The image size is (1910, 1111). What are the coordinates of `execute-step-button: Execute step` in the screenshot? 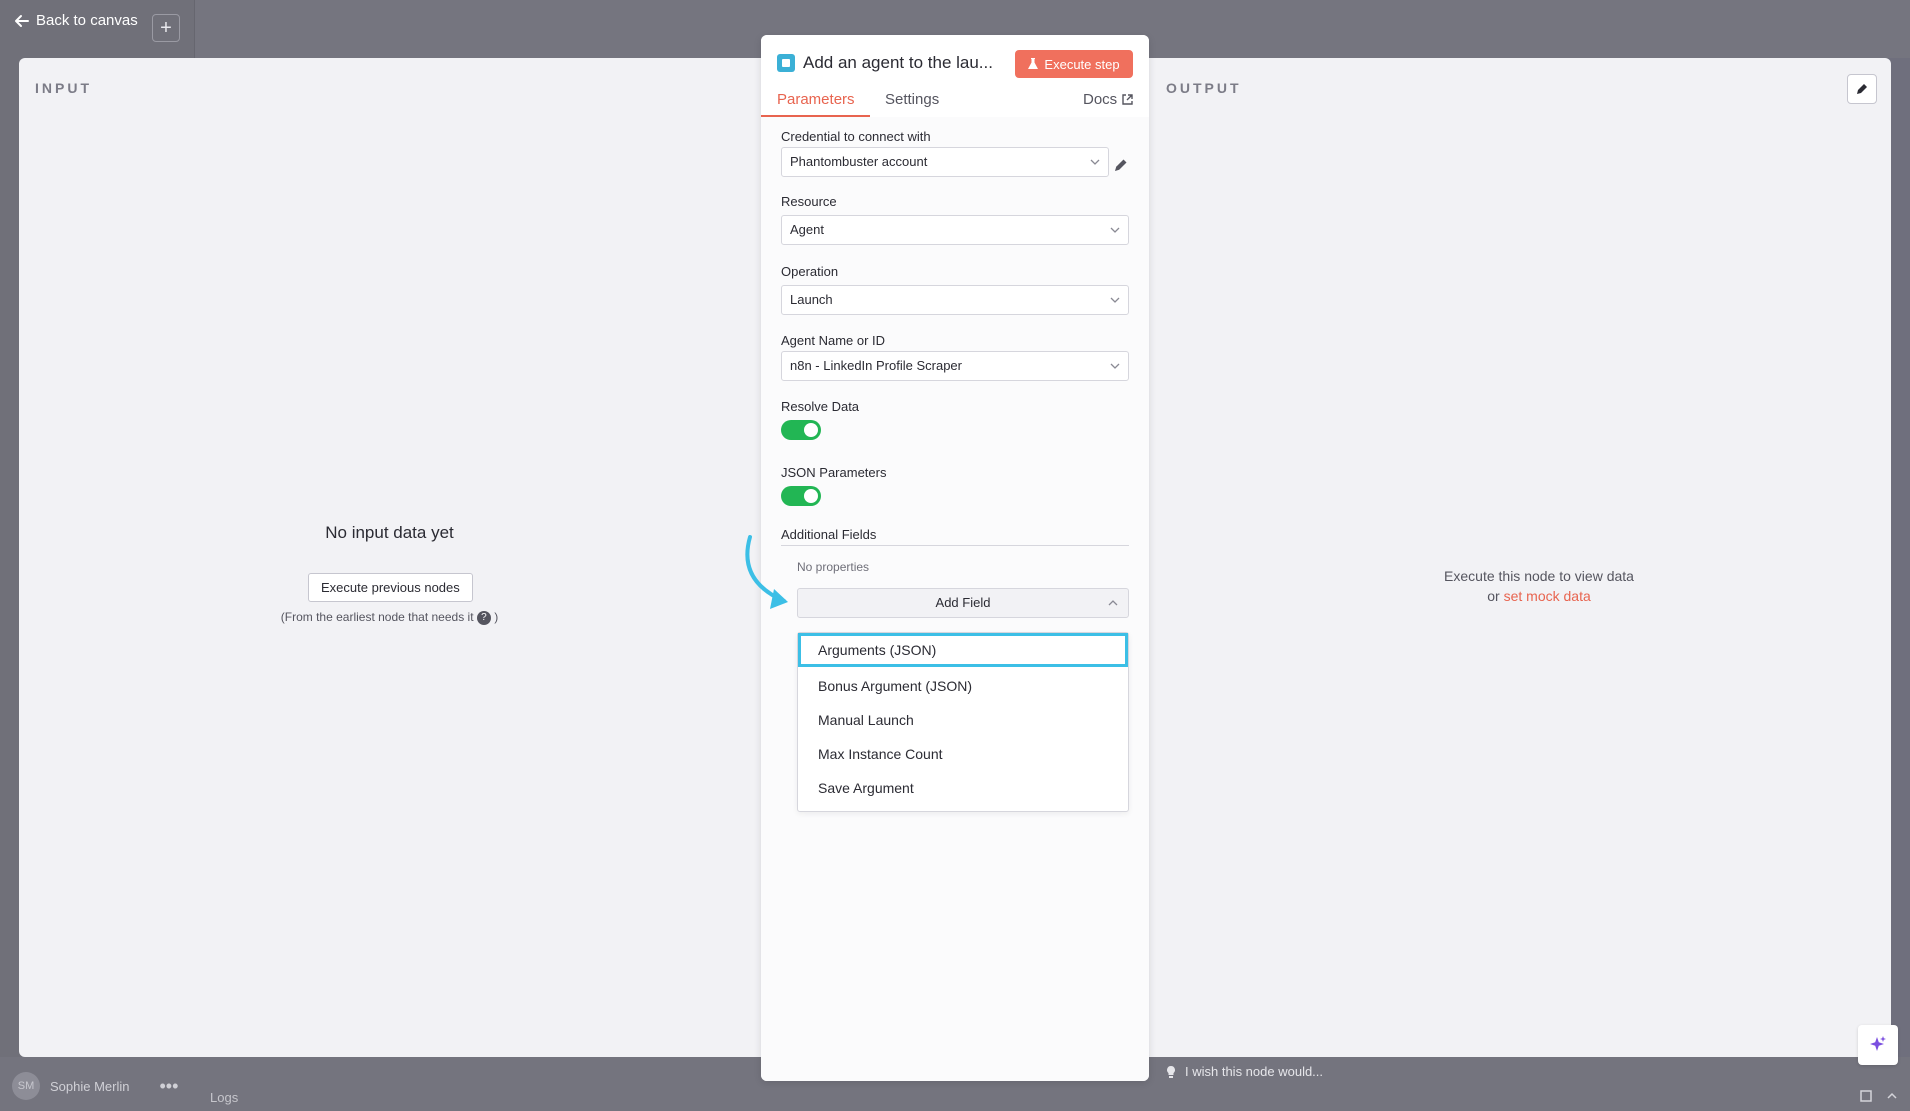 It's located at (1074, 64).